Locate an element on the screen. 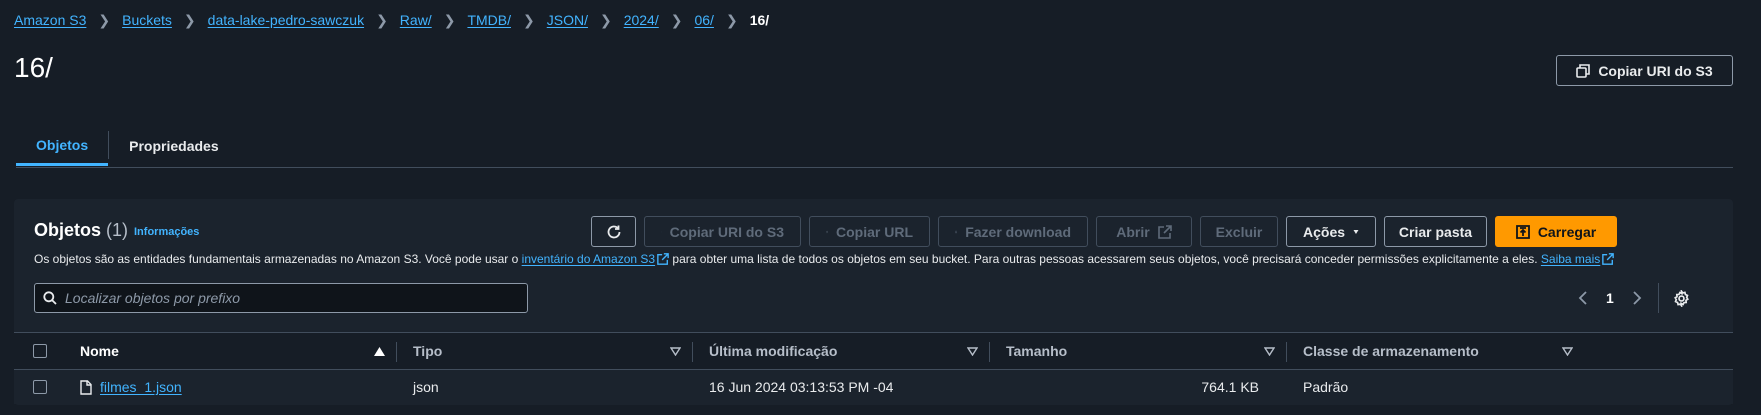 This screenshot has height=415, width=1761. objects-count: (1) is located at coordinates (117, 230).